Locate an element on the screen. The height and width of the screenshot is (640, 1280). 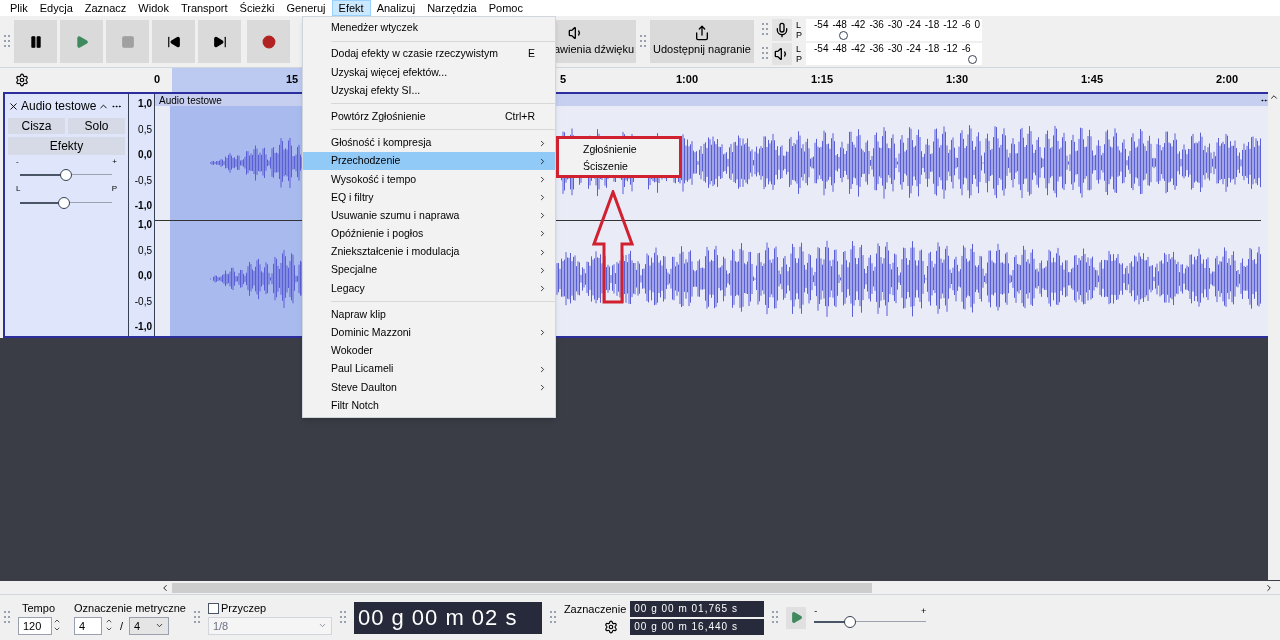
menu-bar-item: Transport is located at coordinates (204, 8).